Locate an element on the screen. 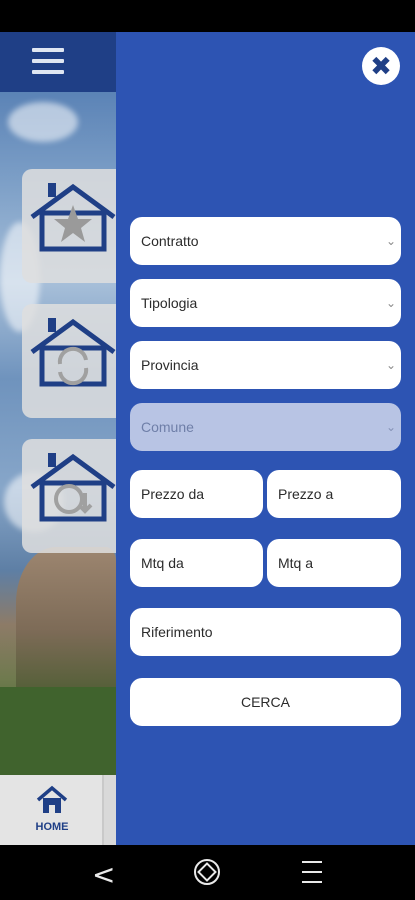 This screenshot has height=900, width=415. hamburger-icon is located at coordinates (48, 61).